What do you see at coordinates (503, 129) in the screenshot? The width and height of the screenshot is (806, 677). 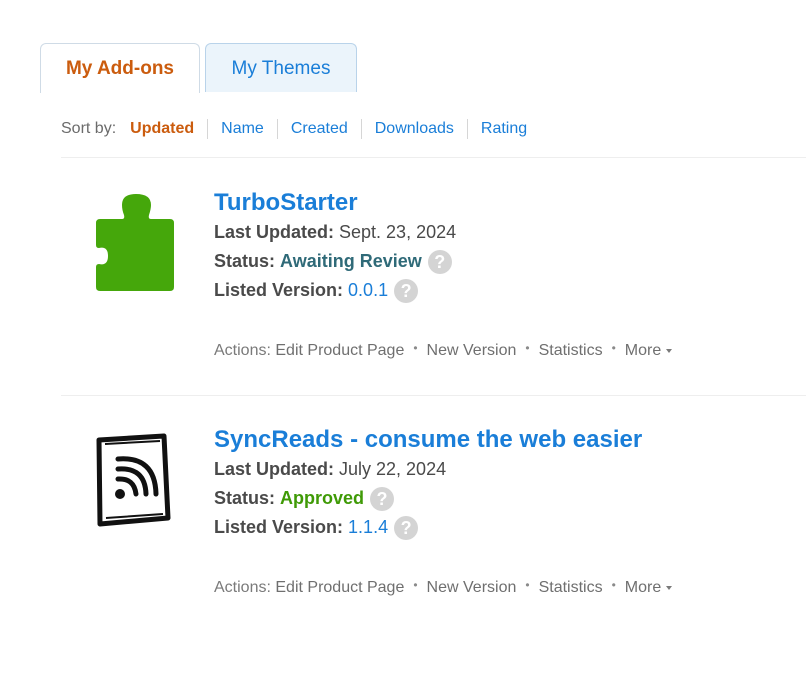 I see `sort-option-rating: Rating` at bounding box center [503, 129].